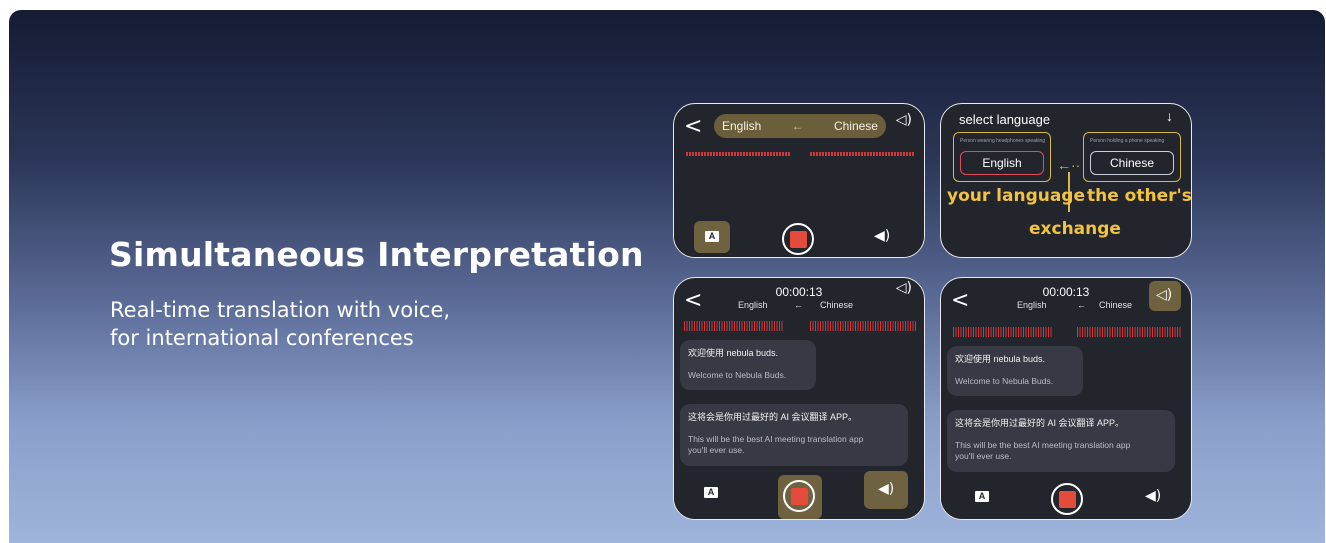 The image size is (1326, 543). Describe the element at coordinates (262, 338) in the screenshot. I see `hero-subtitle-line-2: for international conferences` at that location.